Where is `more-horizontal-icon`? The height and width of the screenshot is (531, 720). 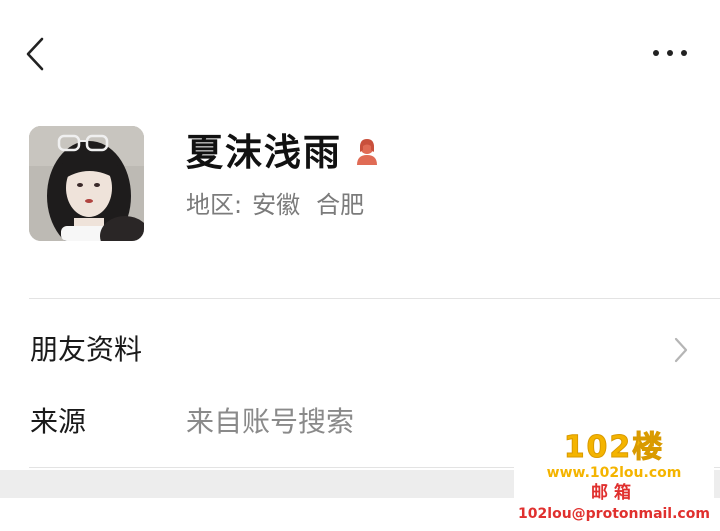
more-horizontal-icon is located at coordinates (670, 53).